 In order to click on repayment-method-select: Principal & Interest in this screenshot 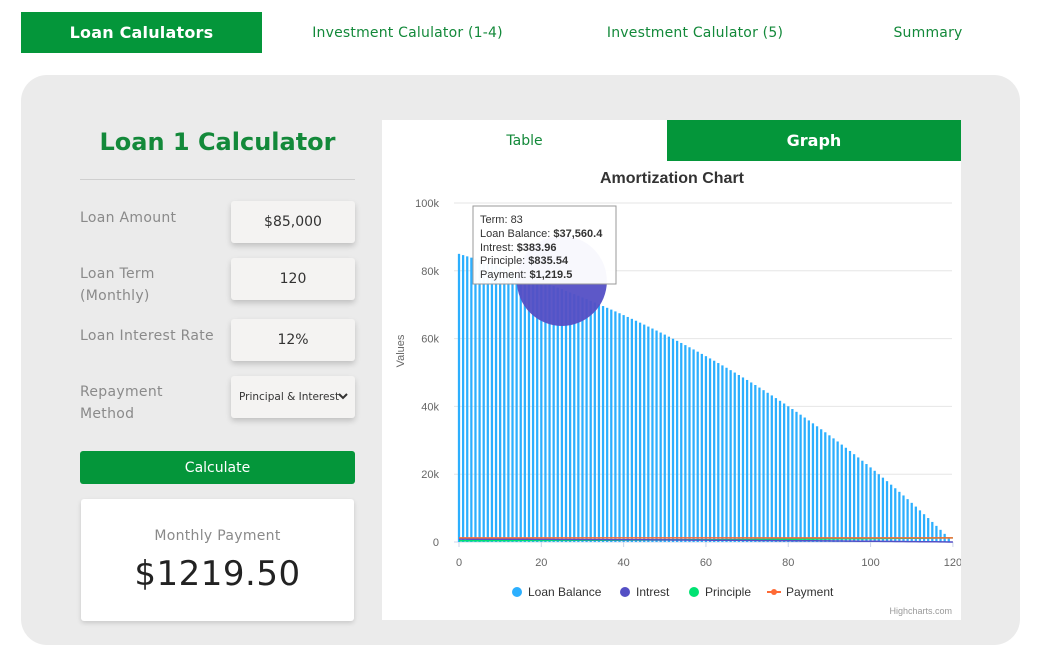, I will do `click(293, 397)`.